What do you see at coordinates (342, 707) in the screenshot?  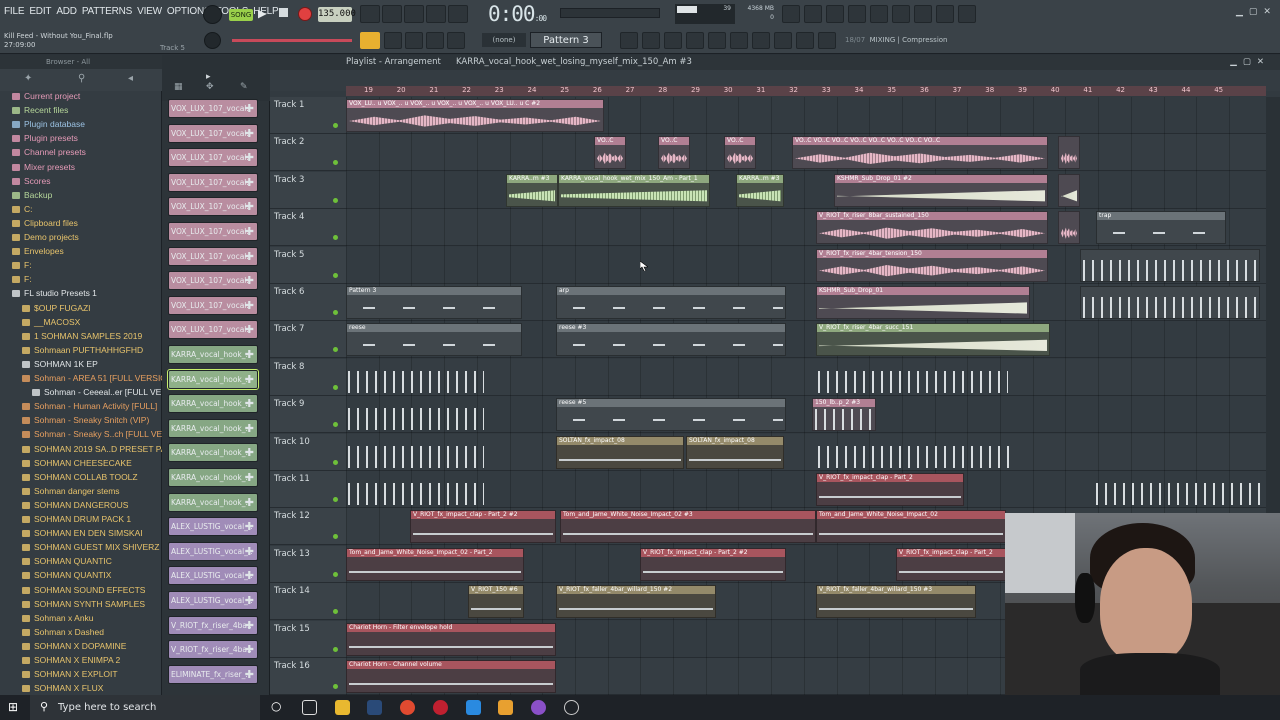 I see `file-explorer-icon` at bounding box center [342, 707].